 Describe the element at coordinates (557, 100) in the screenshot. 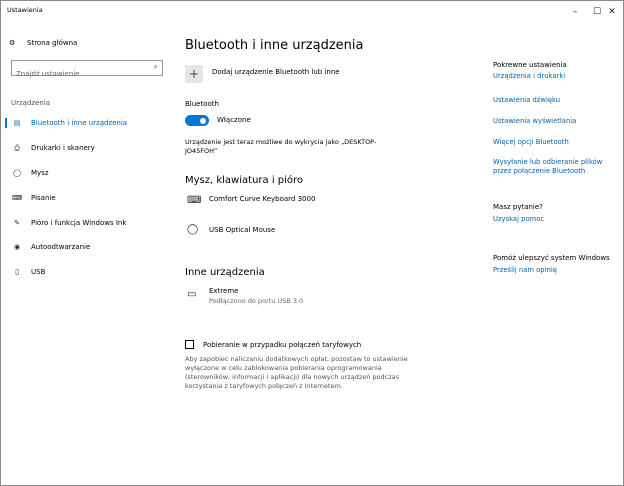

I see `link-sound-settings: Ustawienia dźwięku` at that location.